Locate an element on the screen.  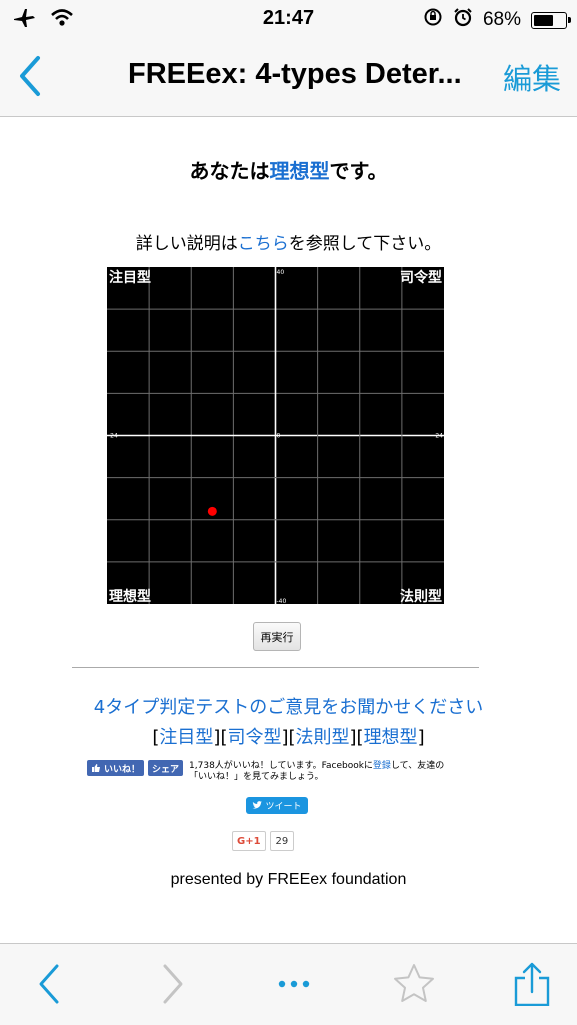
thumbs-up-icon is located at coordinates (96, 768).